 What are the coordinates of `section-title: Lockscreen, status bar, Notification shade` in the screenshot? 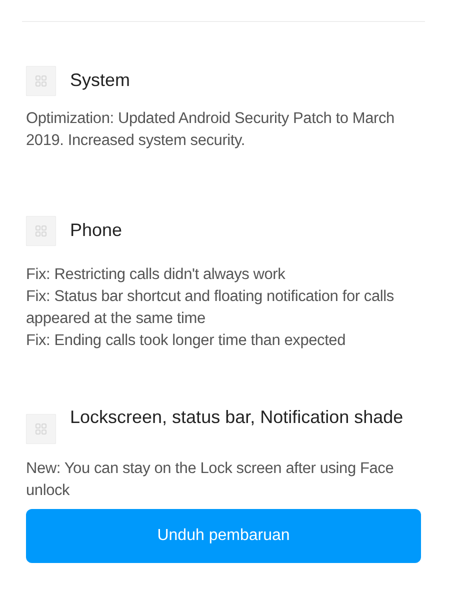 It's located at (237, 417).